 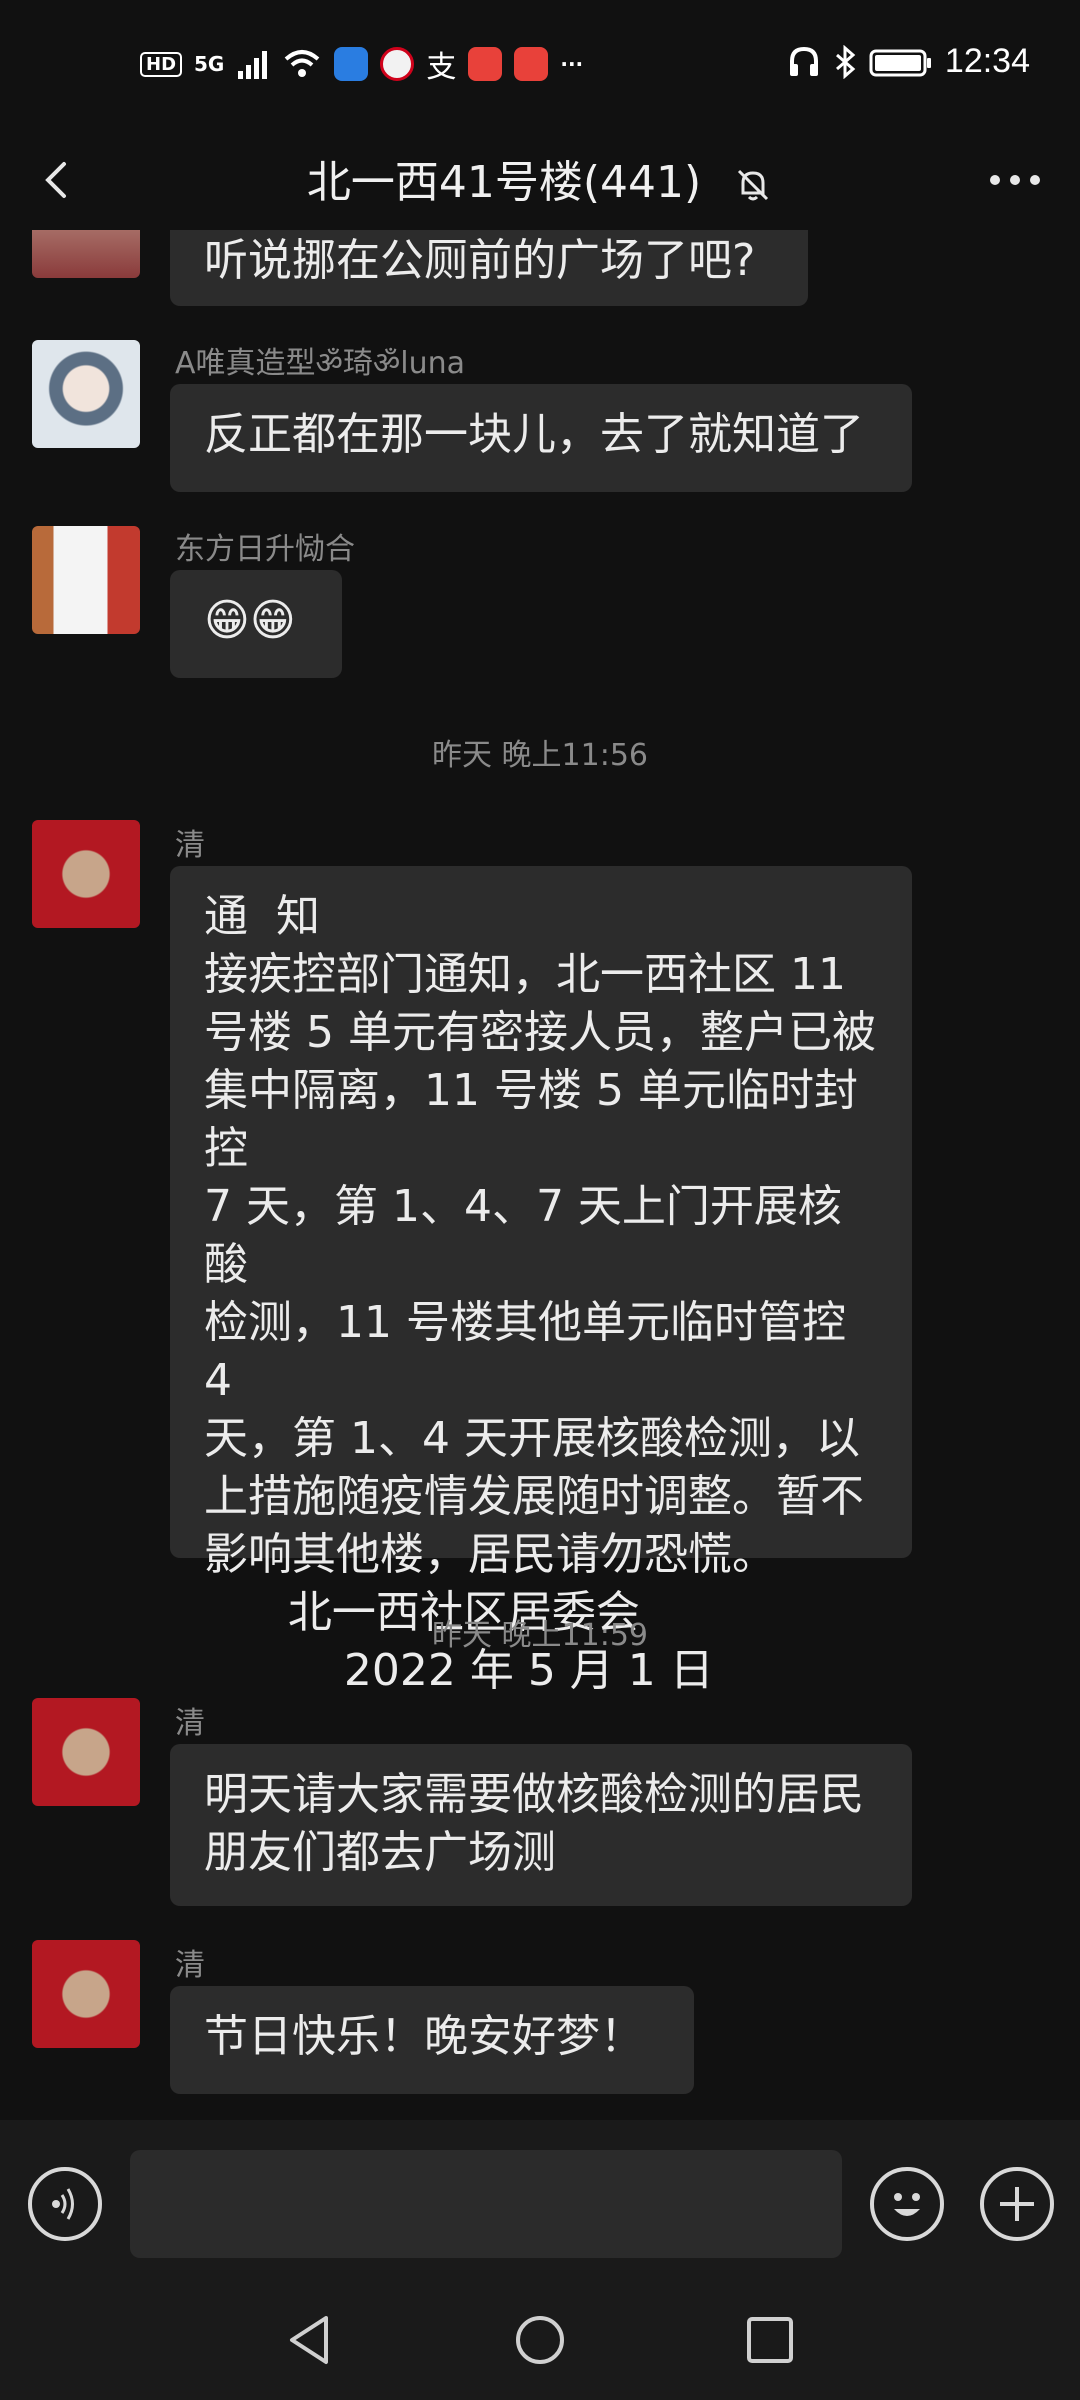 I want to click on voice-icon, so click(x=65, y=2204).